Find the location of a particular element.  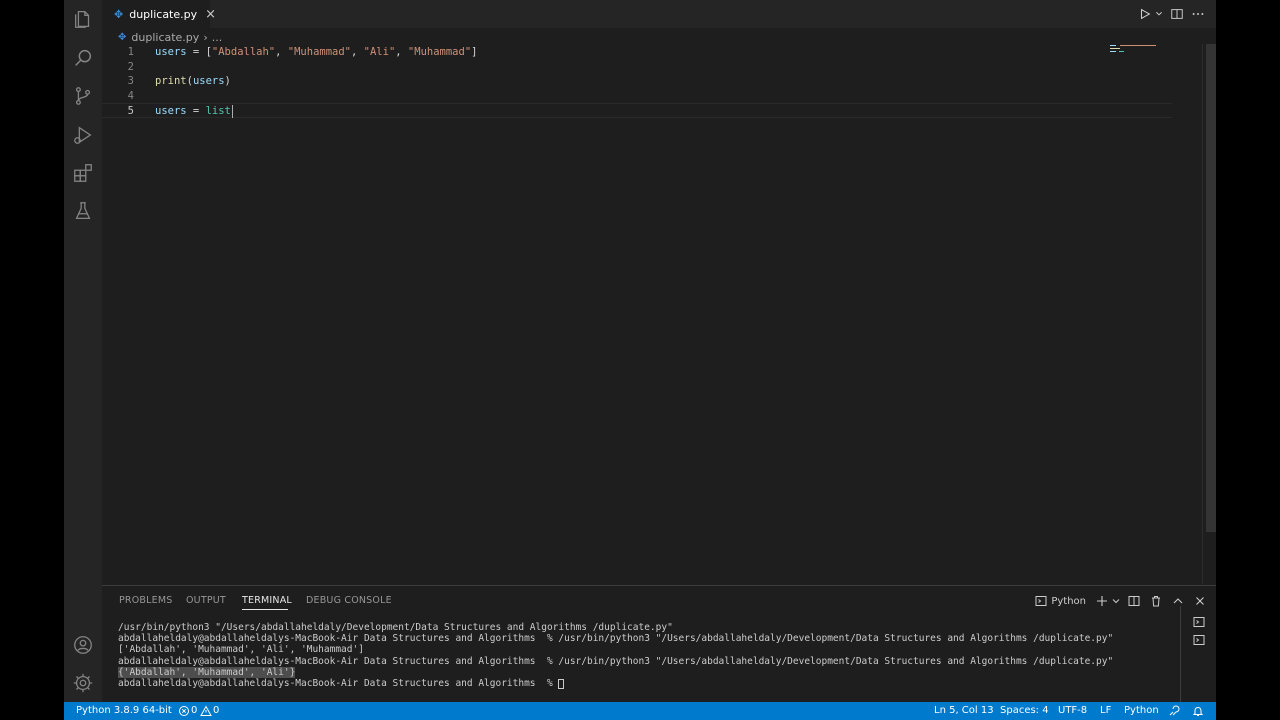

new-terminal-plus-icon is located at coordinates (1102, 601).